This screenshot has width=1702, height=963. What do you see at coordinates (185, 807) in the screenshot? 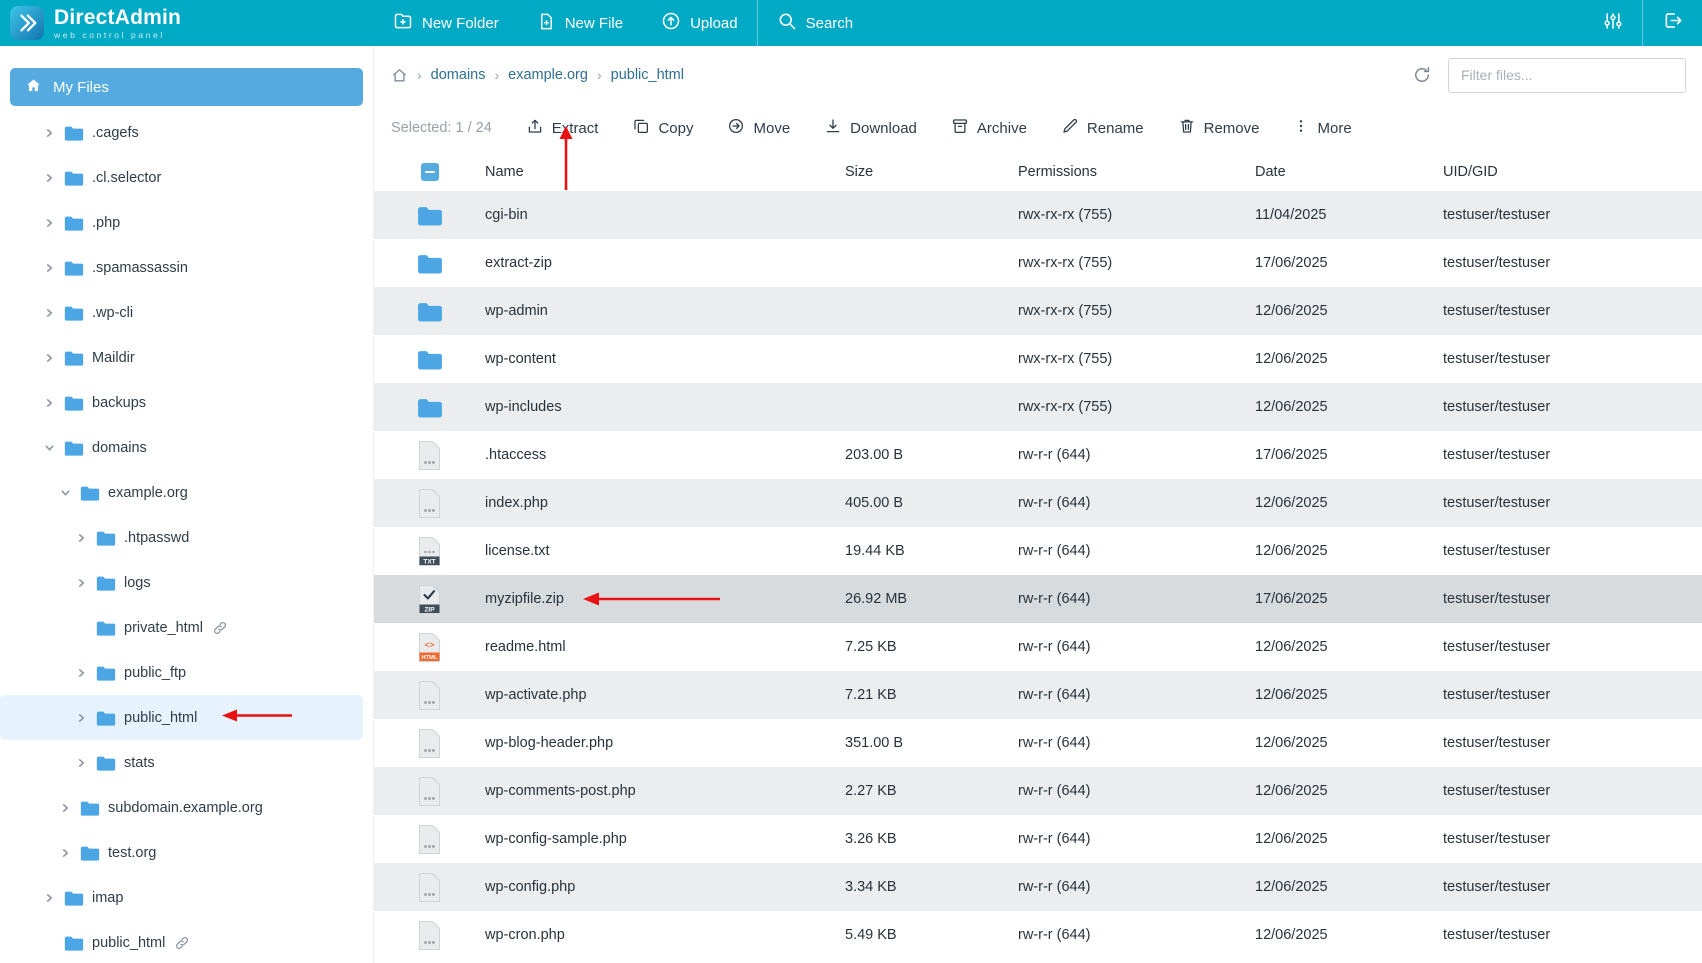
I see `sidebar-item-label: subdomain.example.org` at bounding box center [185, 807].